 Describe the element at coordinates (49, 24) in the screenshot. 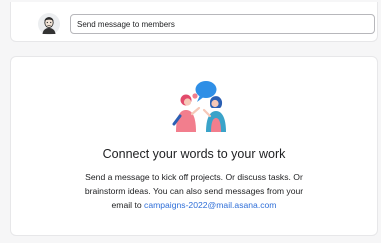

I see `user-avatar-icon` at that location.